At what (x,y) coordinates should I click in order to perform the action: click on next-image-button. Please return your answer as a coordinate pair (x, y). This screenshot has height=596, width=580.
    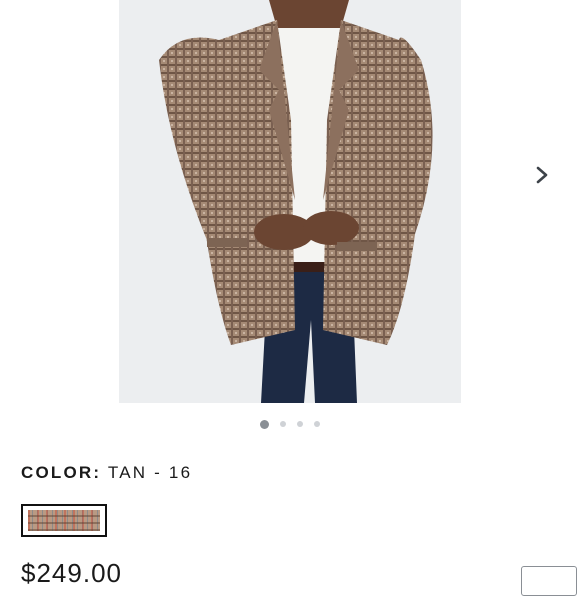
    Looking at the image, I should click on (542, 175).